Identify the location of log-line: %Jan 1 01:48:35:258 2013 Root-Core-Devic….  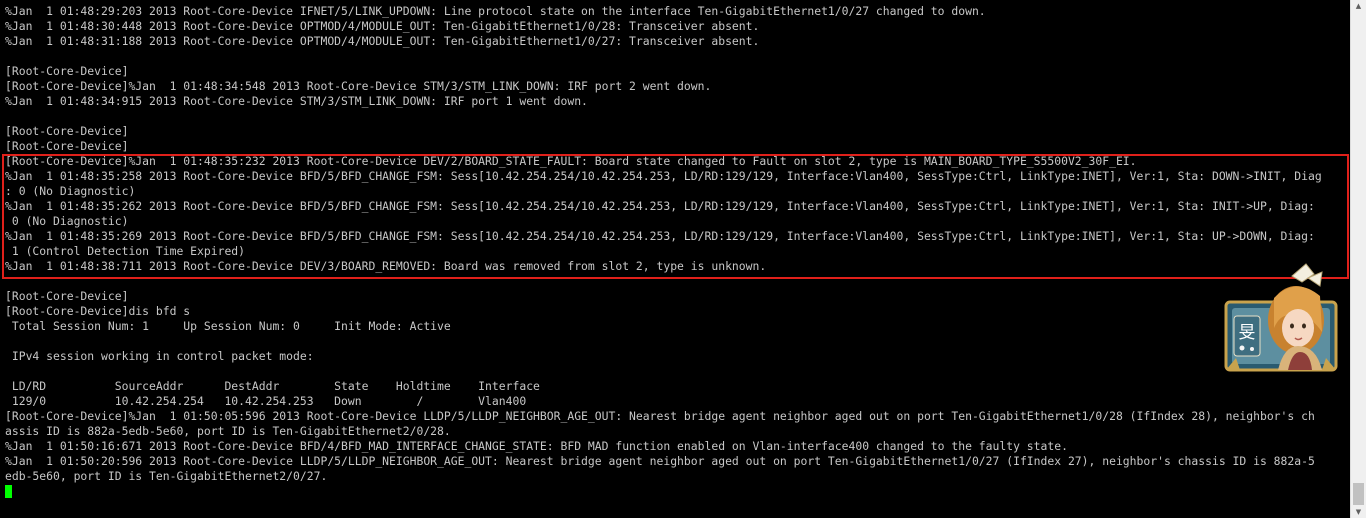
(663, 176).